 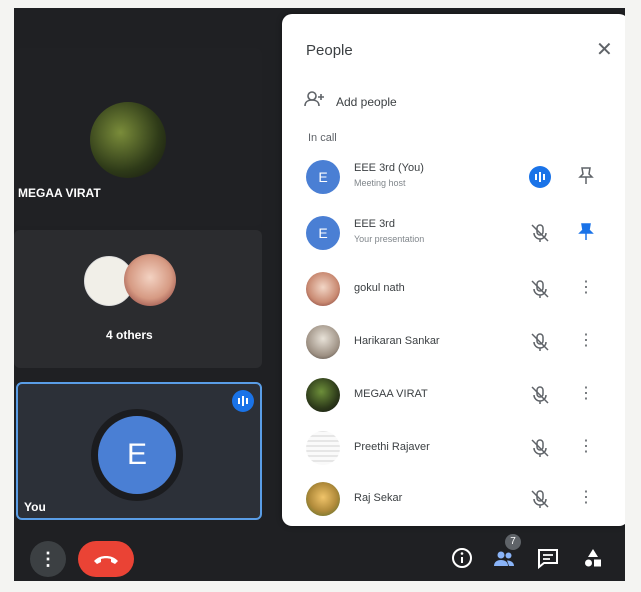 What do you see at coordinates (513, 542) in the screenshot?
I see `people-count-badge: 7` at bounding box center [513, 542].